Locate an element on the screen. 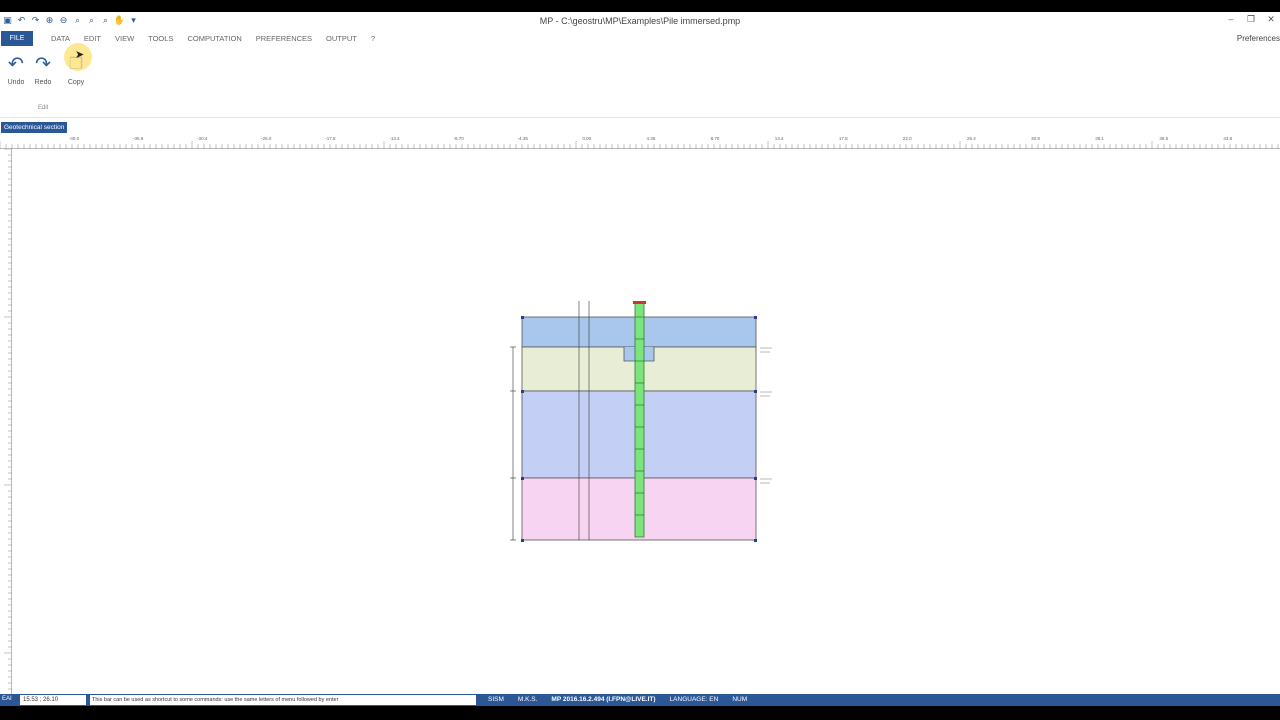  tab-tools: TOOLS is located at coordinates (160, 38).